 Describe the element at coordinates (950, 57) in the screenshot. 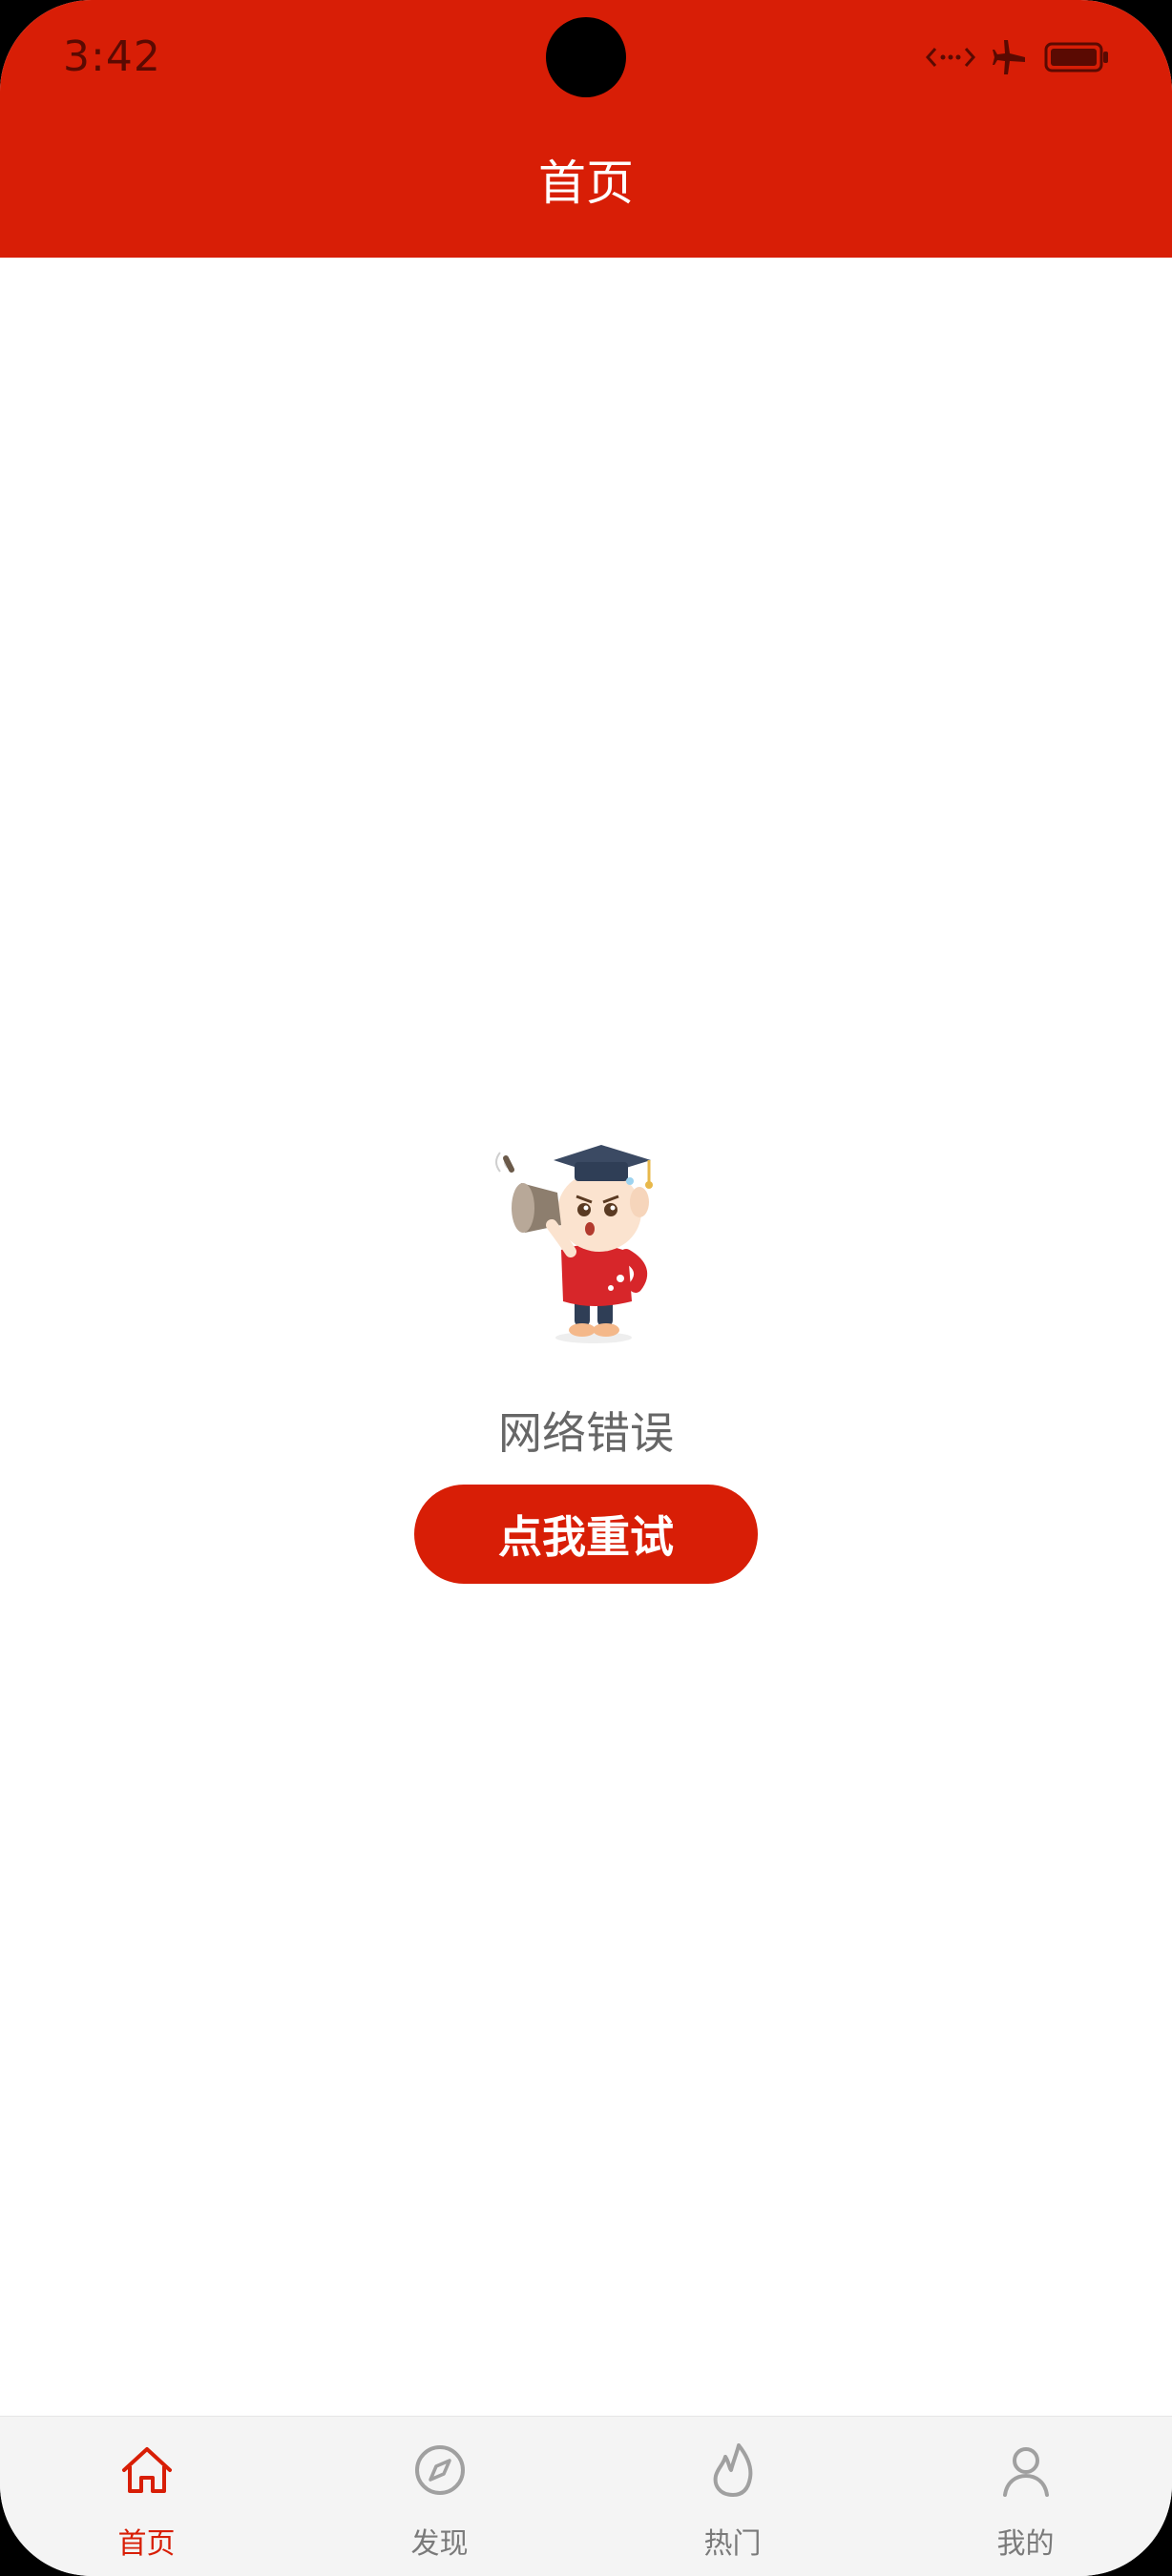

I see `data-transfer-icon` at that location.